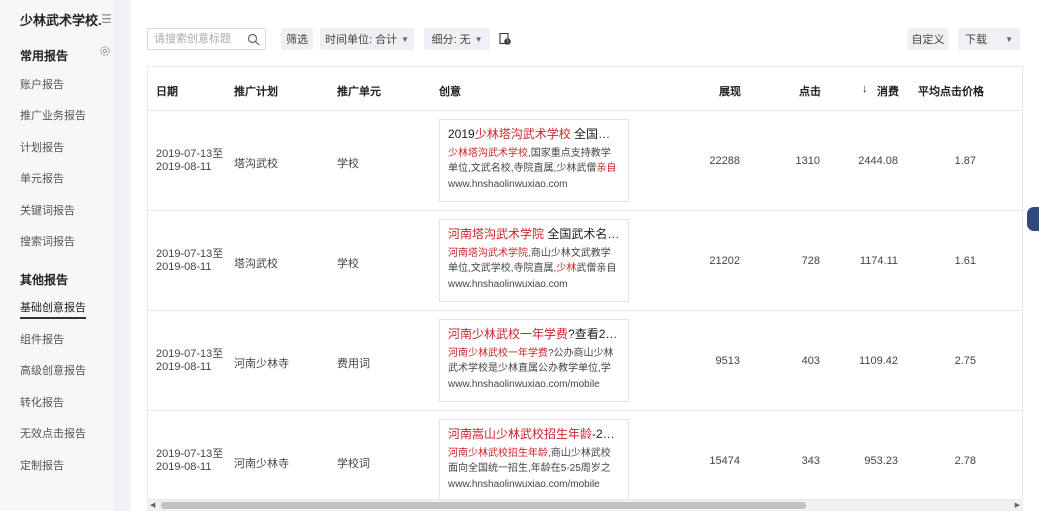 The width and height of the screenshot is (1039, 511). I want to click on creative-description: 少林塔沟武术学校,国家重点支持教学单位,文武名校,寺院直属,少林武僧亲自执教,, so click(534, 161).